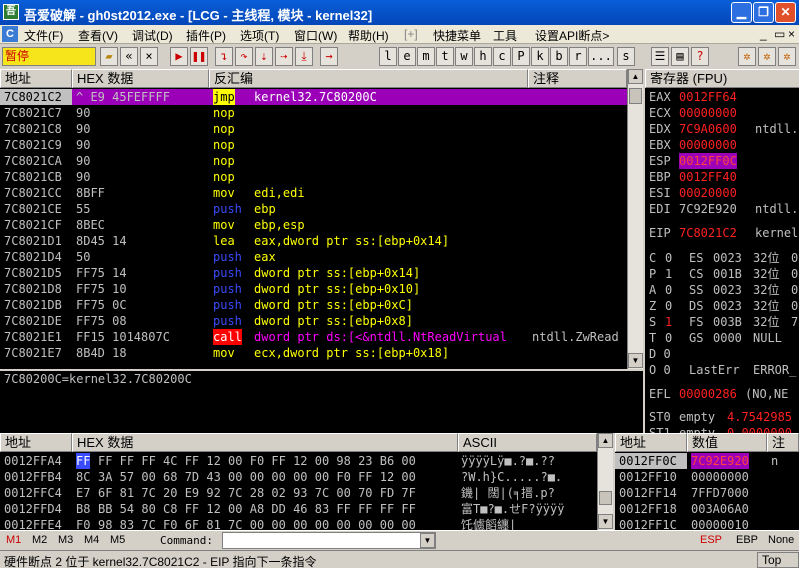 This screenshot has height=568, width=799. I want to click on register-row: EBX 00000000, so click(722, 145).